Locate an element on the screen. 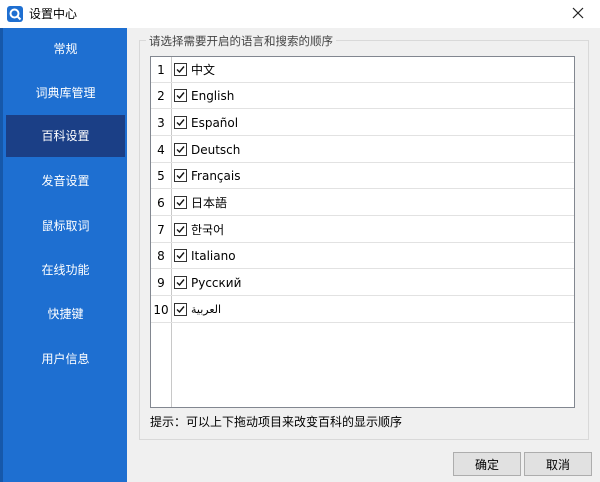 Image resolution: width=600 pixels, height=482 pixels. list-item: 10 العربية is located at coordinates (362, 310).